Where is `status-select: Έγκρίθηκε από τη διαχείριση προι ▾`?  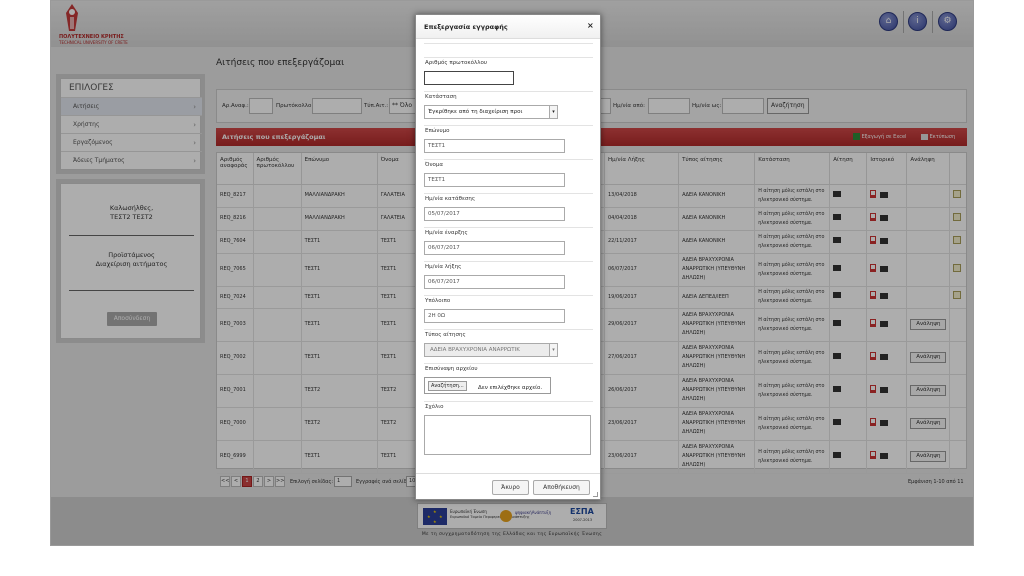
status-select: Έγκρίθηκε από τη διαχείριση προι ▾ is located at coordinates (491, 112).